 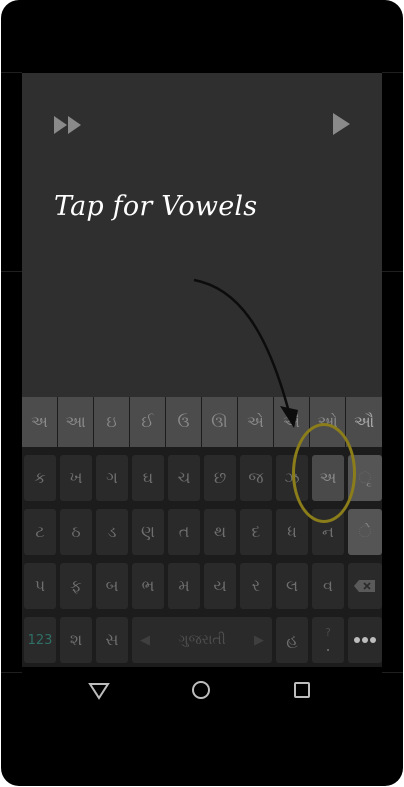 I want to click on home-icon, so click(x=201, y=690).